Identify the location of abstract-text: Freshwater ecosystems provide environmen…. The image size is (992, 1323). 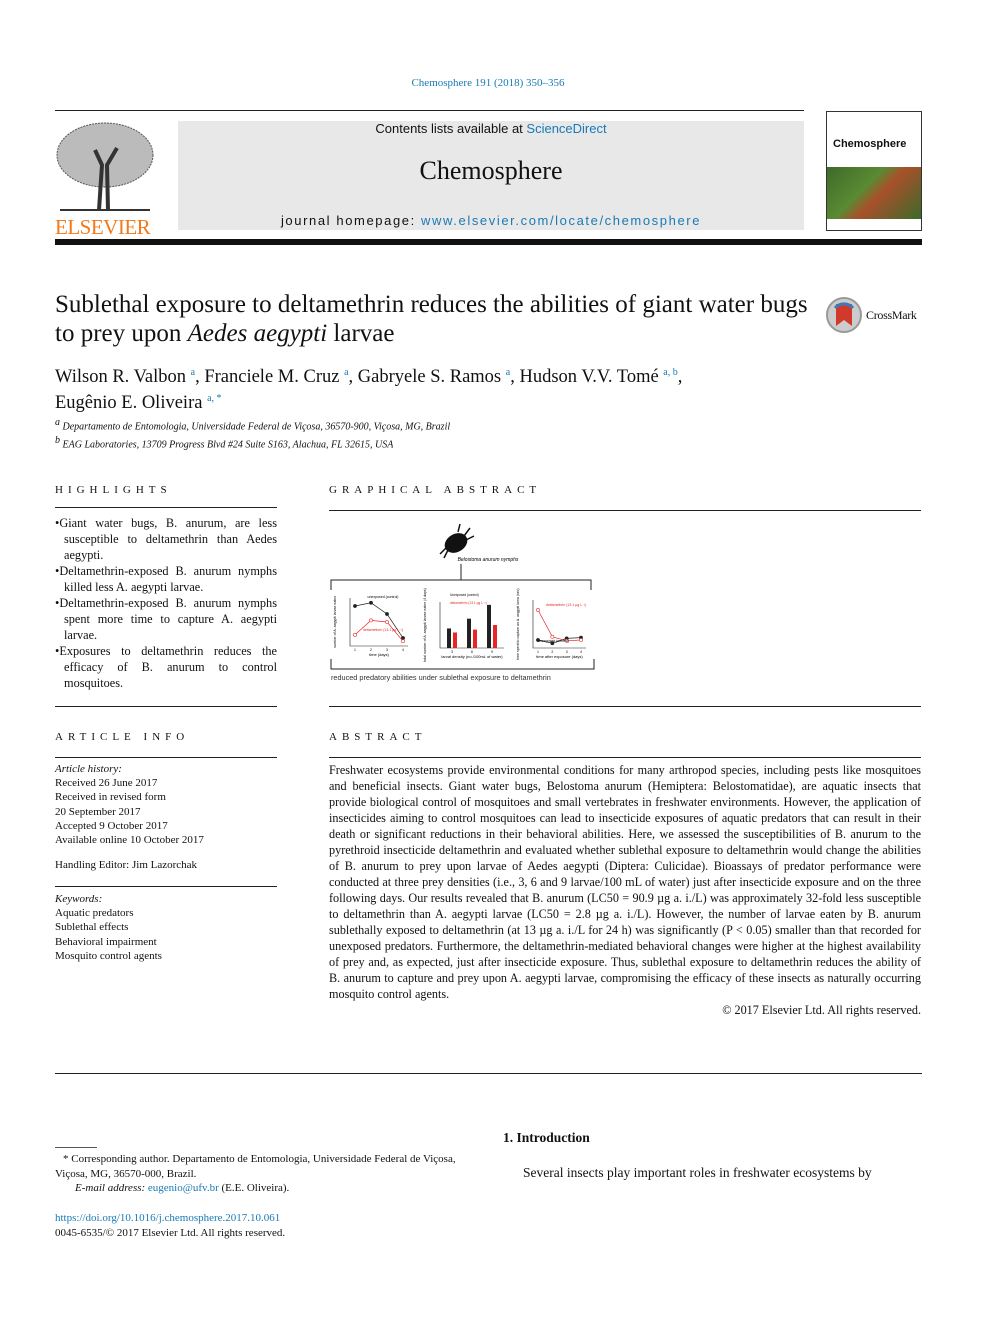
(625, 890).